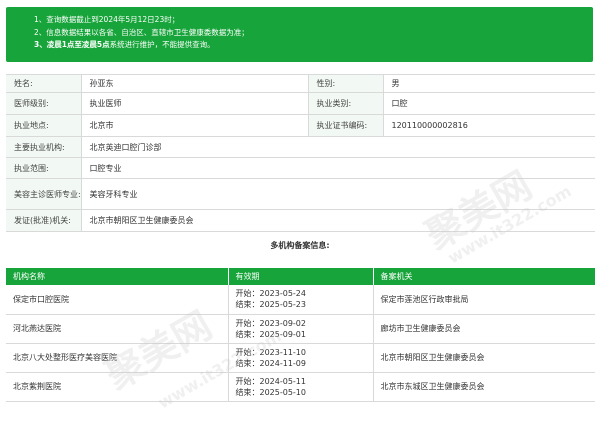 Image resolution: width=600 pixels, height=421 pixels. I want to click on cert-value: 120110000002816, so click(489, 125).